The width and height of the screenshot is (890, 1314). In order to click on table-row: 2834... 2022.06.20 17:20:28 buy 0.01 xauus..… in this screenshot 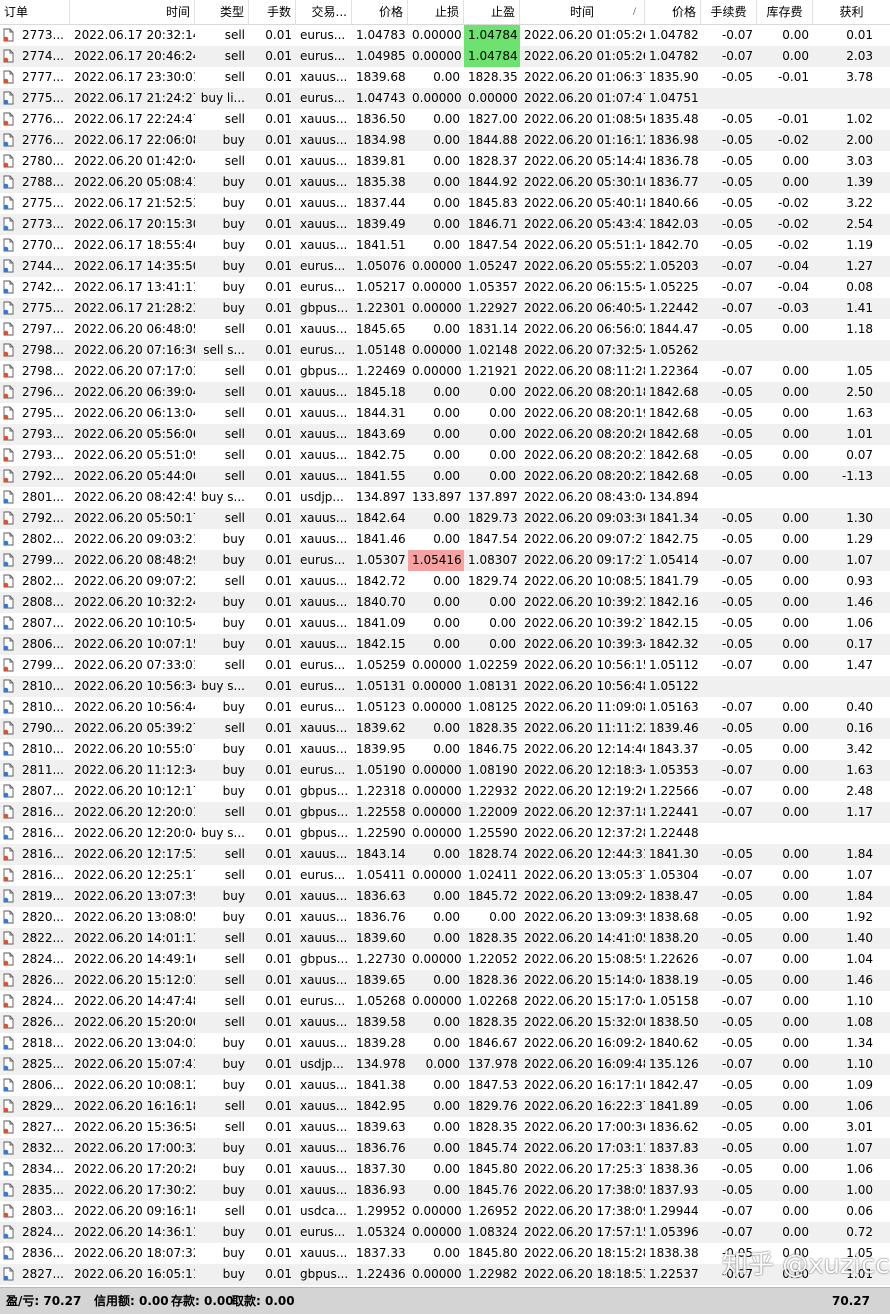, I will do `click(445, 1169)`.